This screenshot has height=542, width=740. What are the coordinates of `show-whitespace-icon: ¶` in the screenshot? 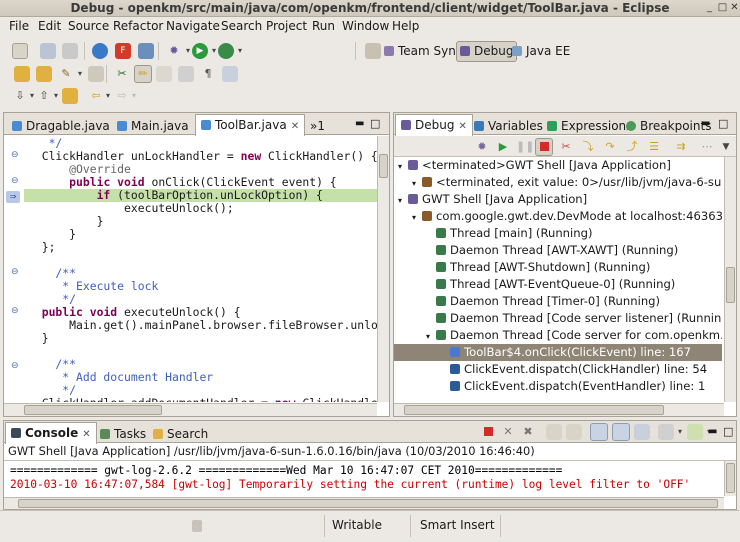 It's located at (208, 74).